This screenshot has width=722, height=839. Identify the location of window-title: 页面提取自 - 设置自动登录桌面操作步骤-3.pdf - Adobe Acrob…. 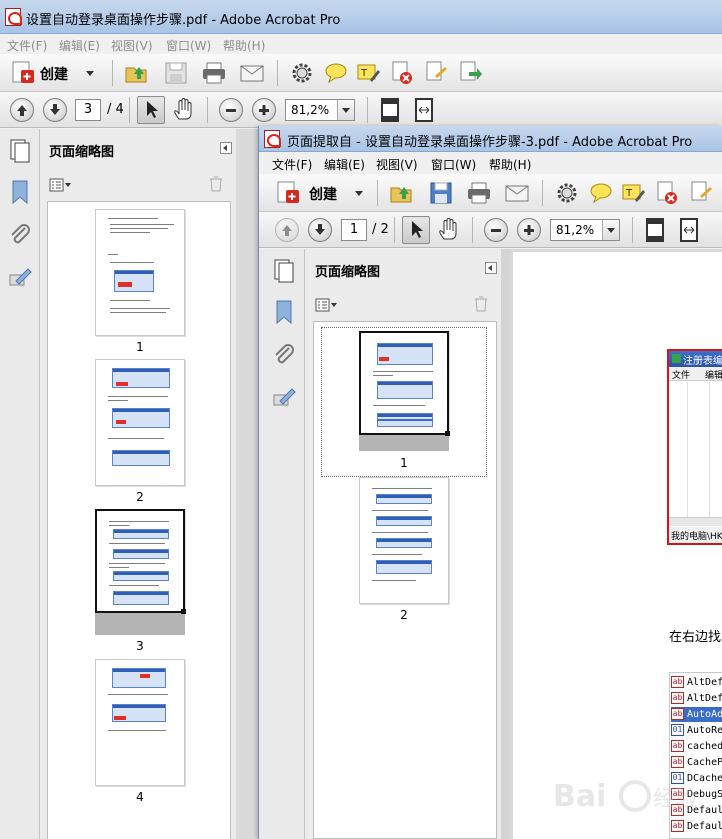
(490, 142).